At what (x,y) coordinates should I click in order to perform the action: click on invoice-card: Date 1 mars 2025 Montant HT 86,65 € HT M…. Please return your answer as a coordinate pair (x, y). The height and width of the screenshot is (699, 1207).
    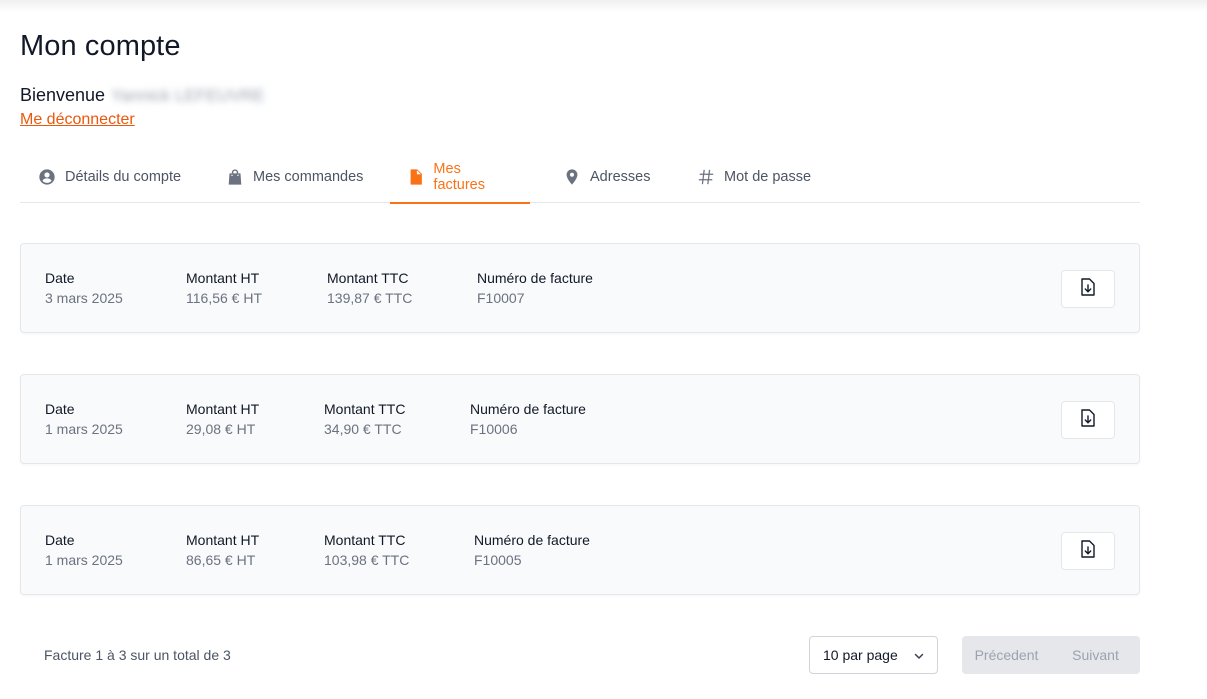
    Looking at the image, I should click on (580, 550).